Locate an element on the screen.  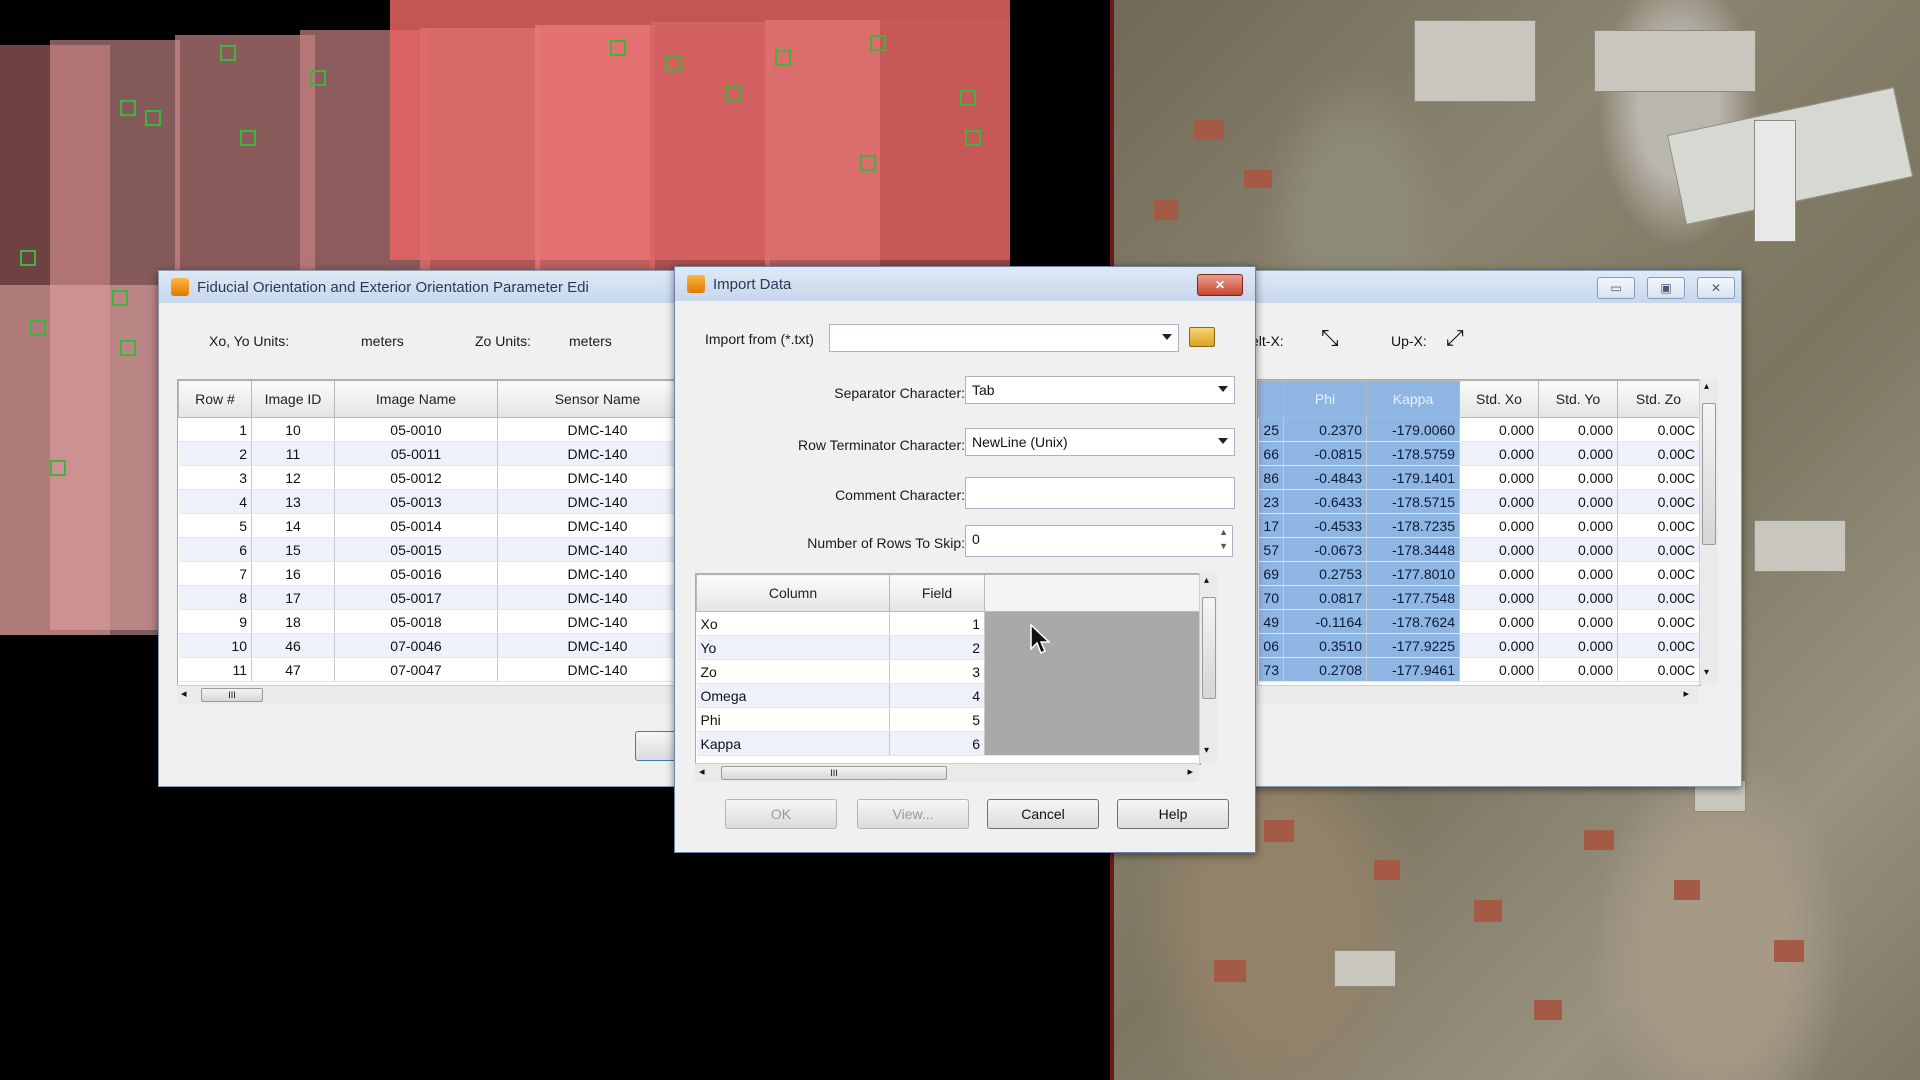
xy-units-value: meters is located at coordinates (401, 341).